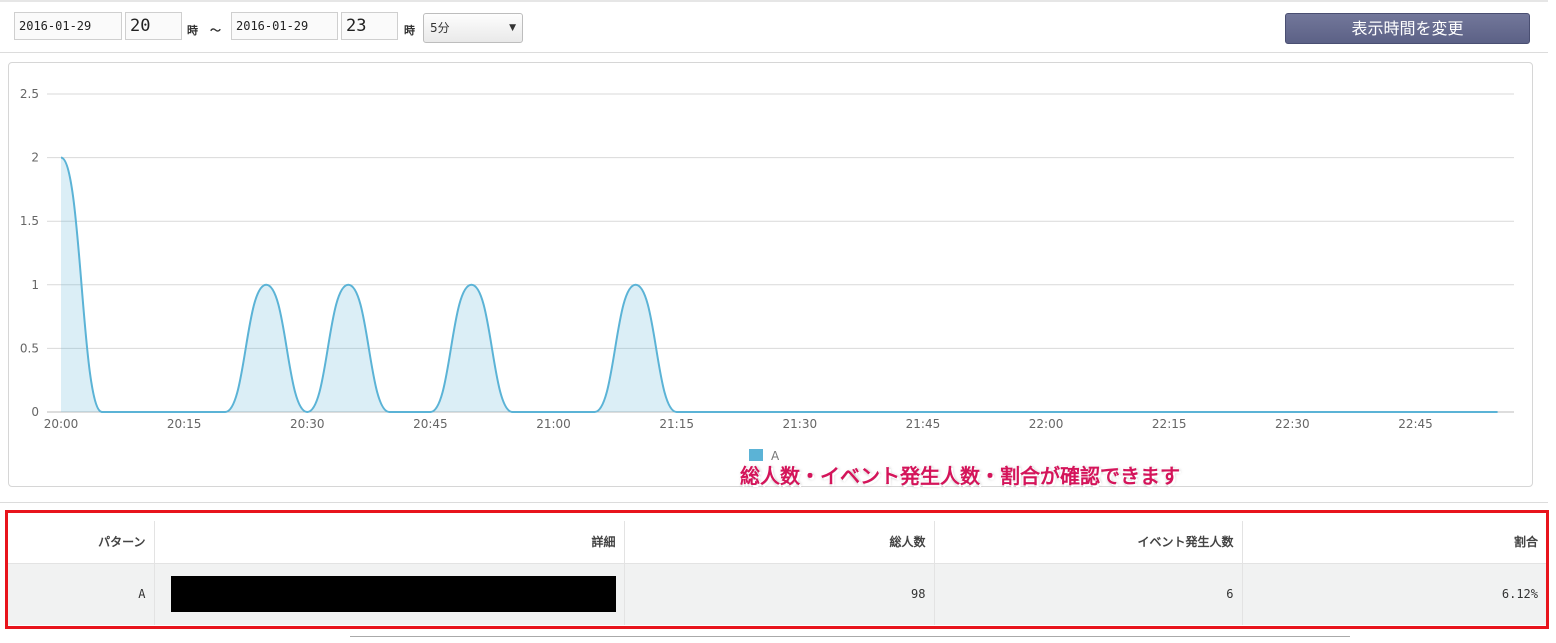 Image resolution: width=1556 pixels, height=643 pixels. What do you see at coordinates (1407, 28) in the screenshot?
I see `apply-time-button: 表示時間を変更` at bounding box center [1407, 28].